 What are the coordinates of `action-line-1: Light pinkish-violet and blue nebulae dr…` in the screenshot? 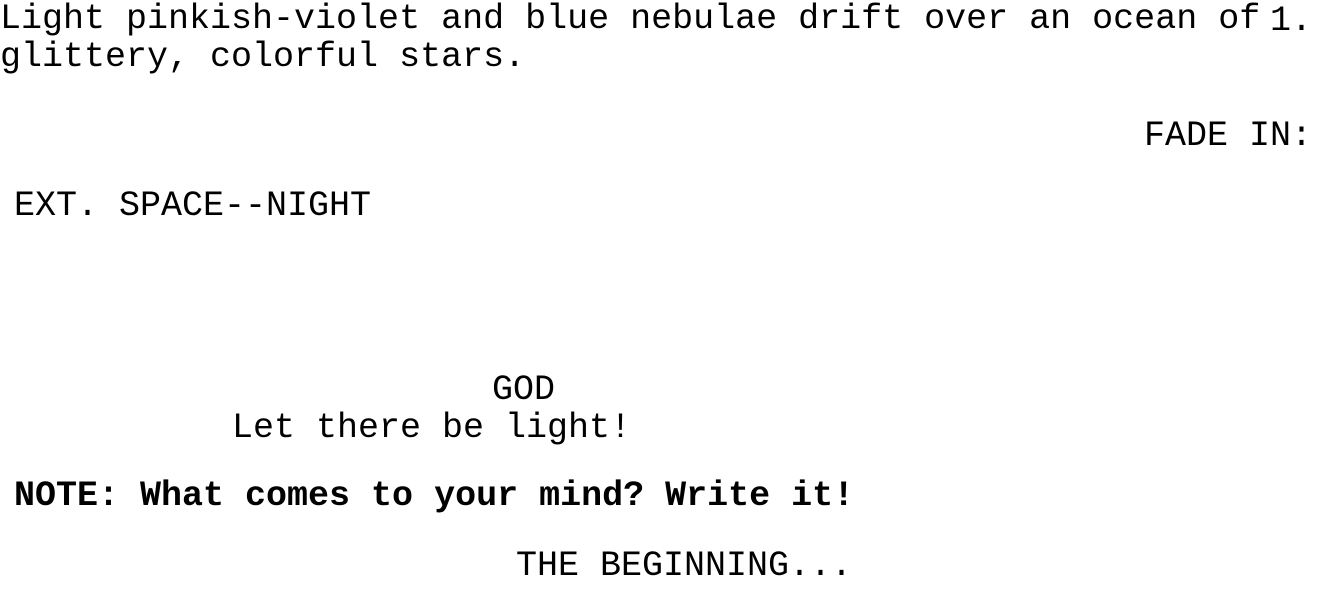 It's located at (630, 19).